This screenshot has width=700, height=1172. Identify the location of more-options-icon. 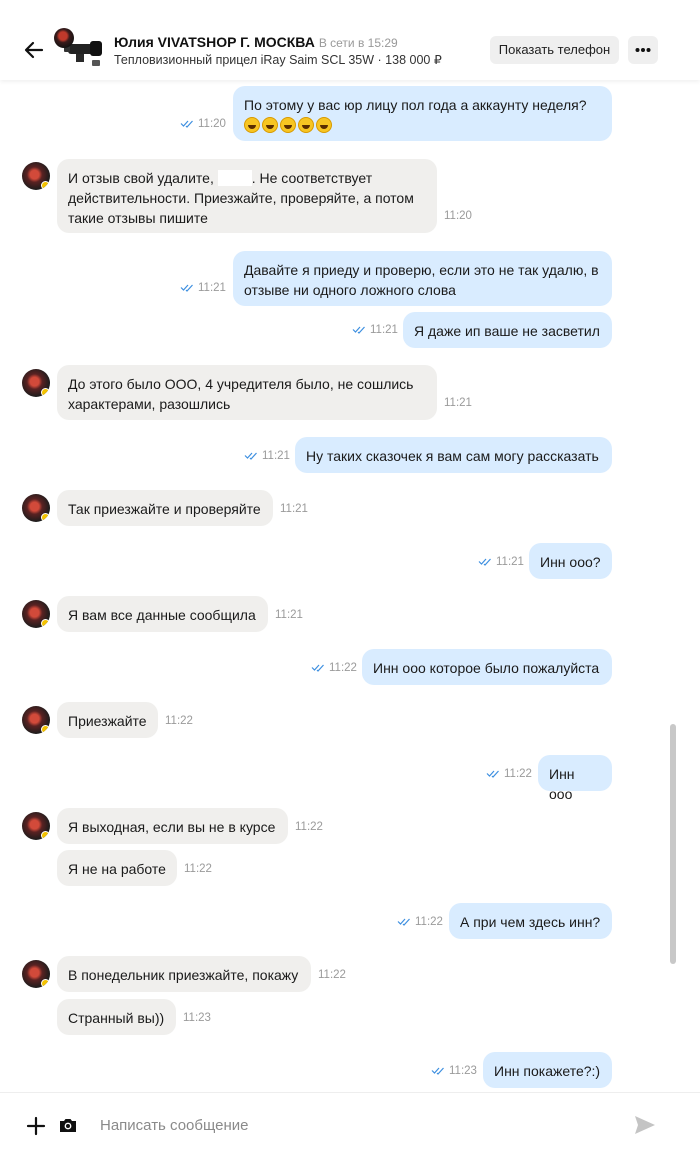
(643, 50).